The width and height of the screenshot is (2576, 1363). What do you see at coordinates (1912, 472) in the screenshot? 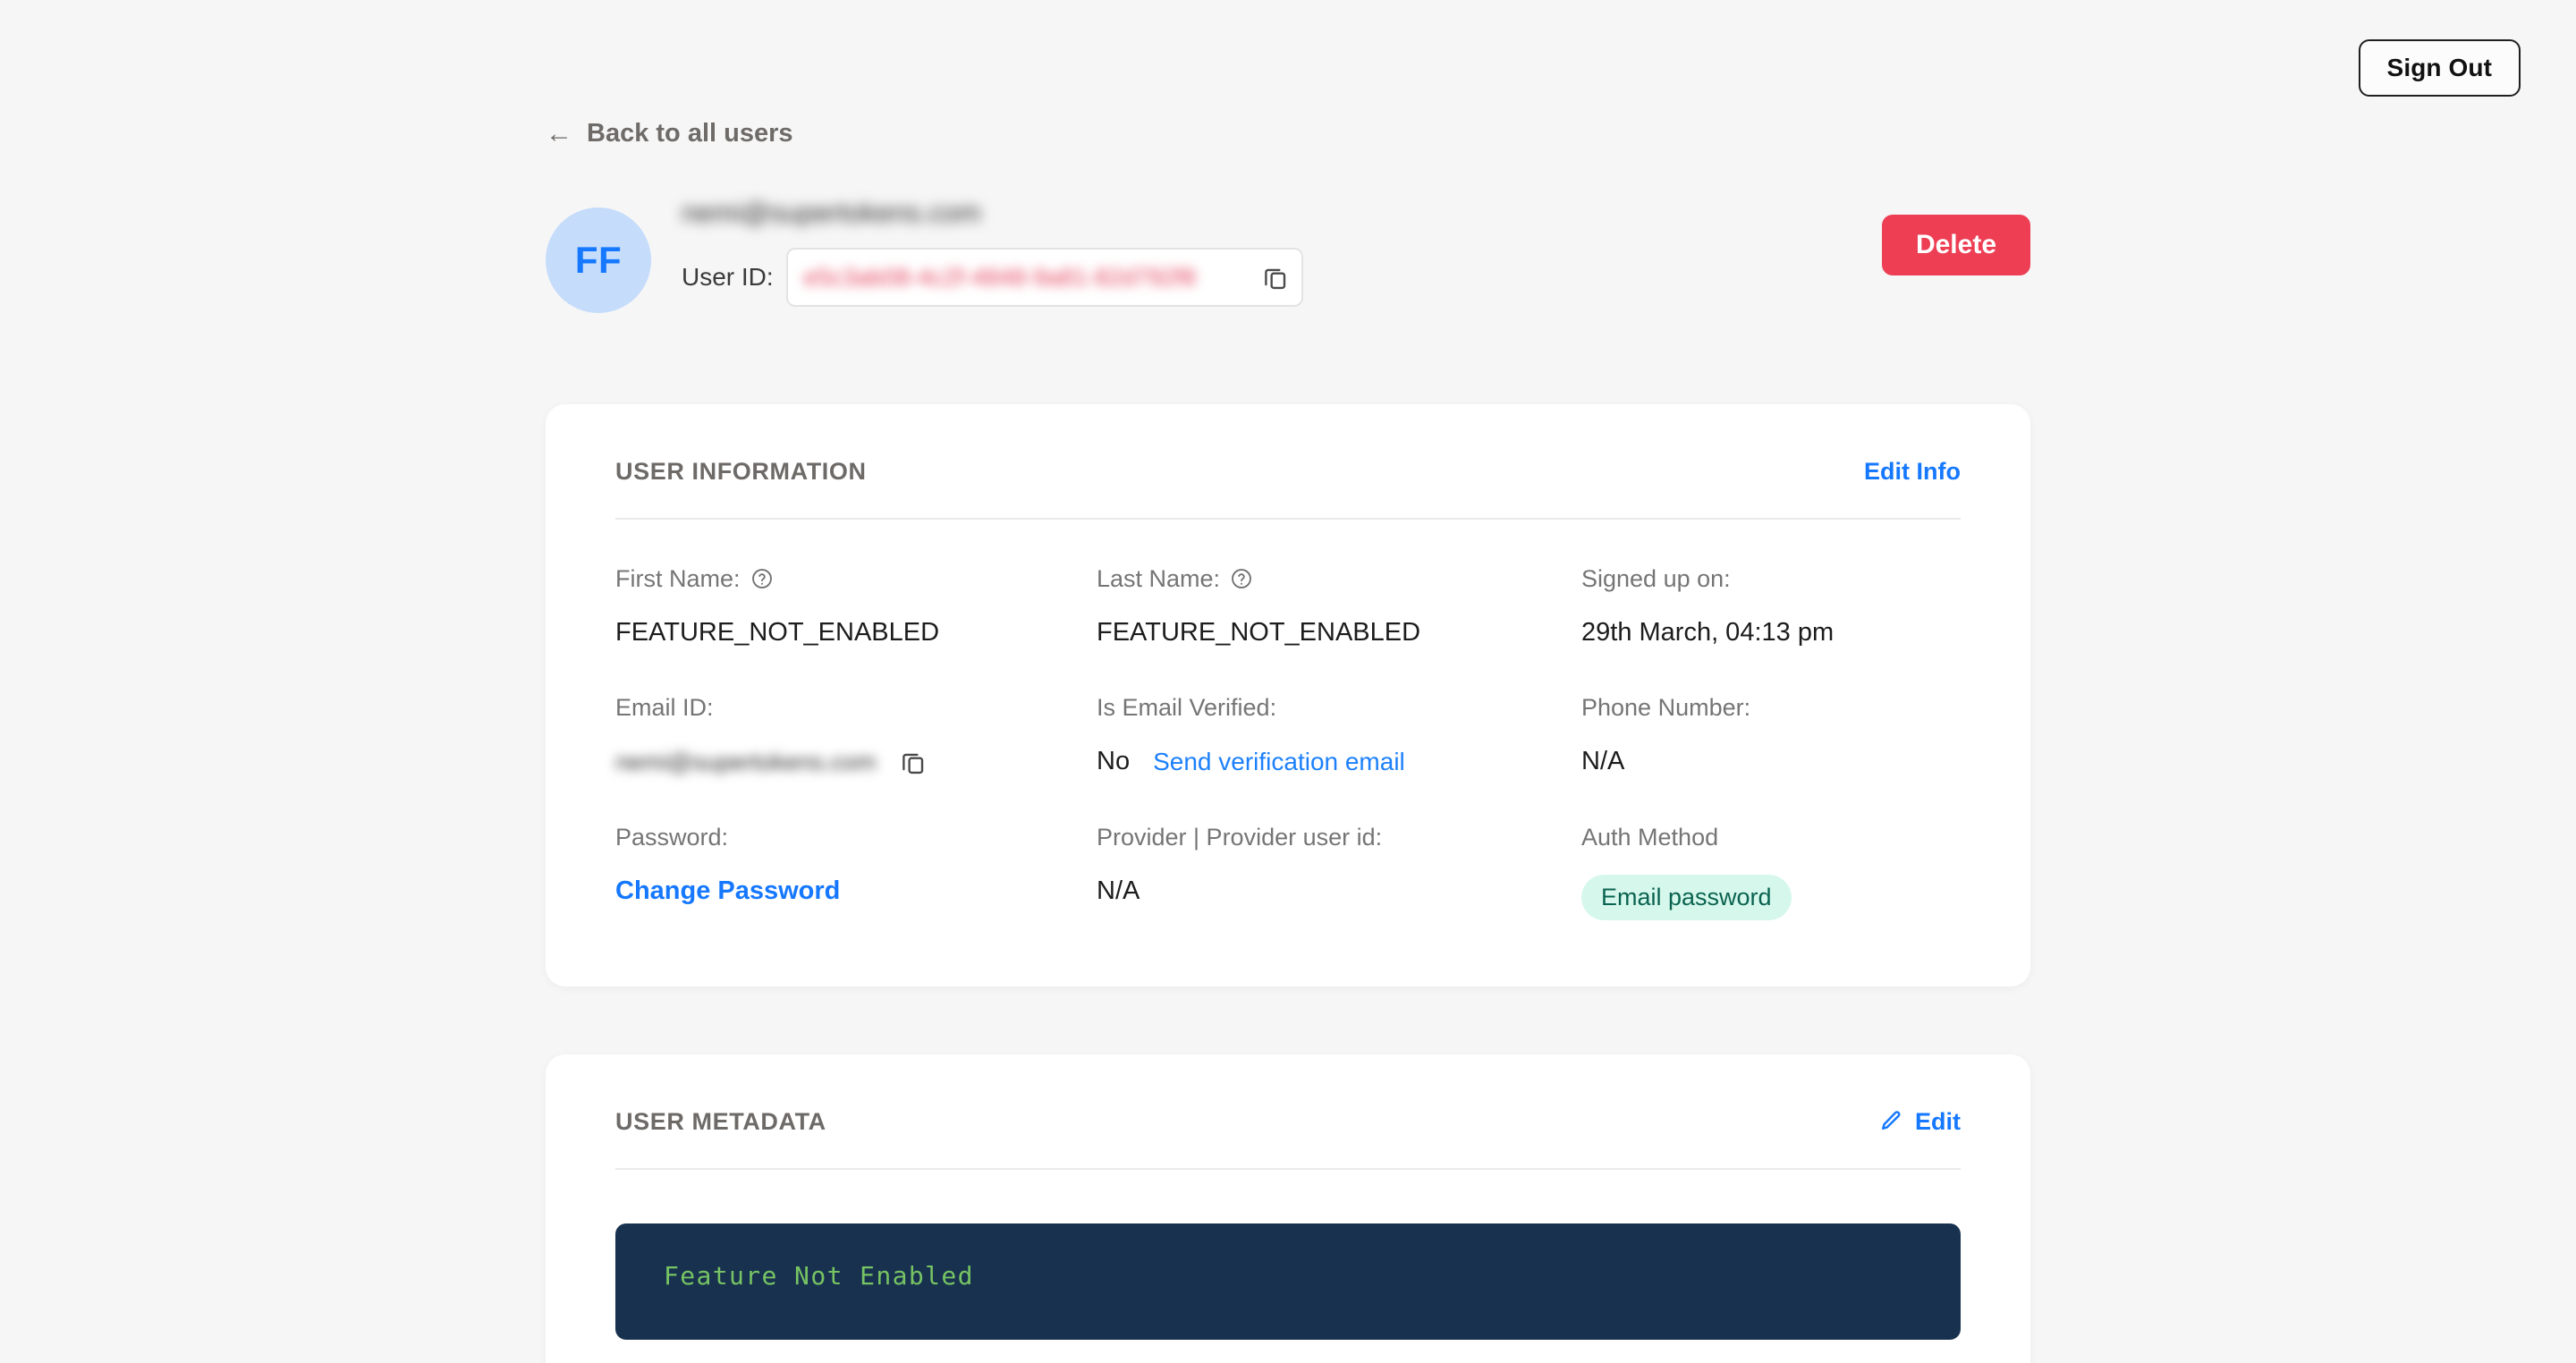
I see `edit-info-button: Edit Info` at bounding box center [1912, 472].